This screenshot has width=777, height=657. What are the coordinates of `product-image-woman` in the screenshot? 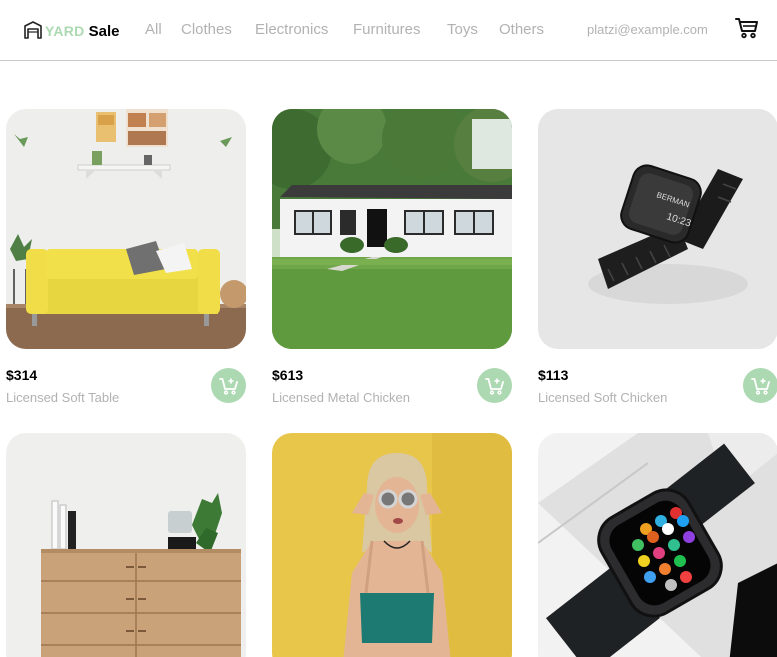 It's located at (392, 545).